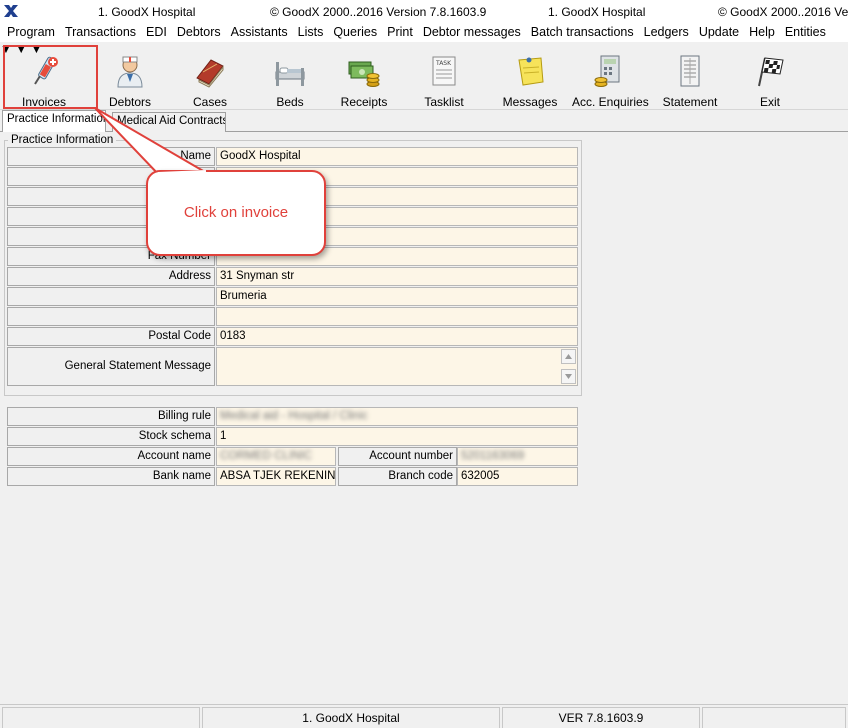 The height and width of the screenshot is (728, 848). What do you see at coordinates (397, 416) in the screenshot?
I see `billing-rule-field: Medical aid - Hospital / Clinic` at bounding box center [397, 416].